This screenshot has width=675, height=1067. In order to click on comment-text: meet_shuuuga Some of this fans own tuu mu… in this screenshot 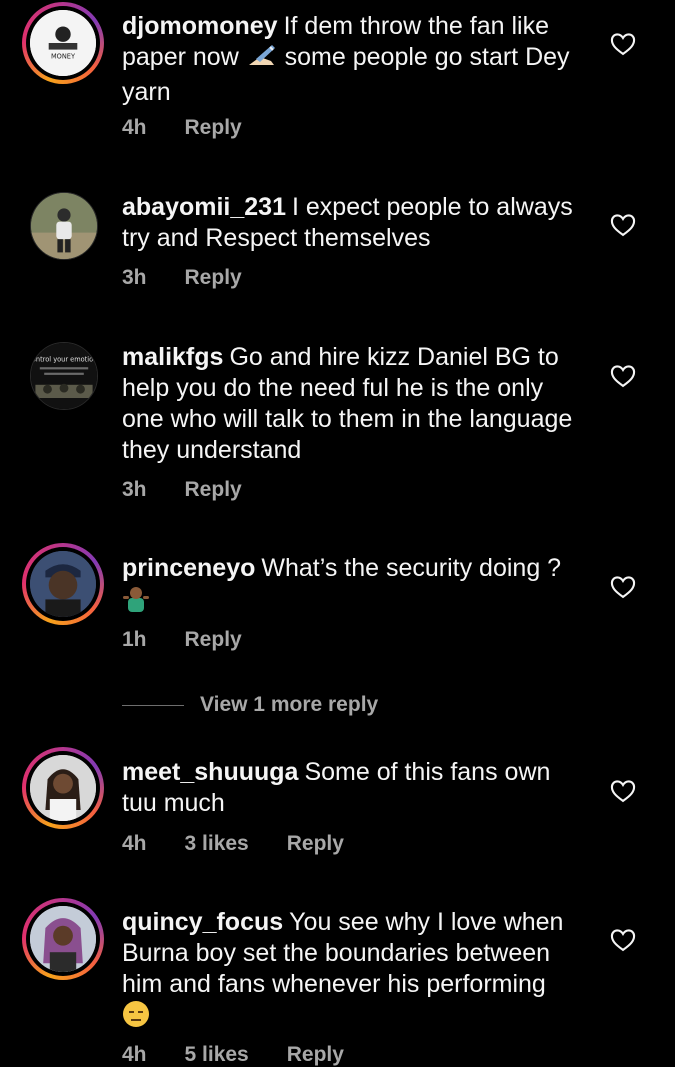, I will do `click(352, 788)`.